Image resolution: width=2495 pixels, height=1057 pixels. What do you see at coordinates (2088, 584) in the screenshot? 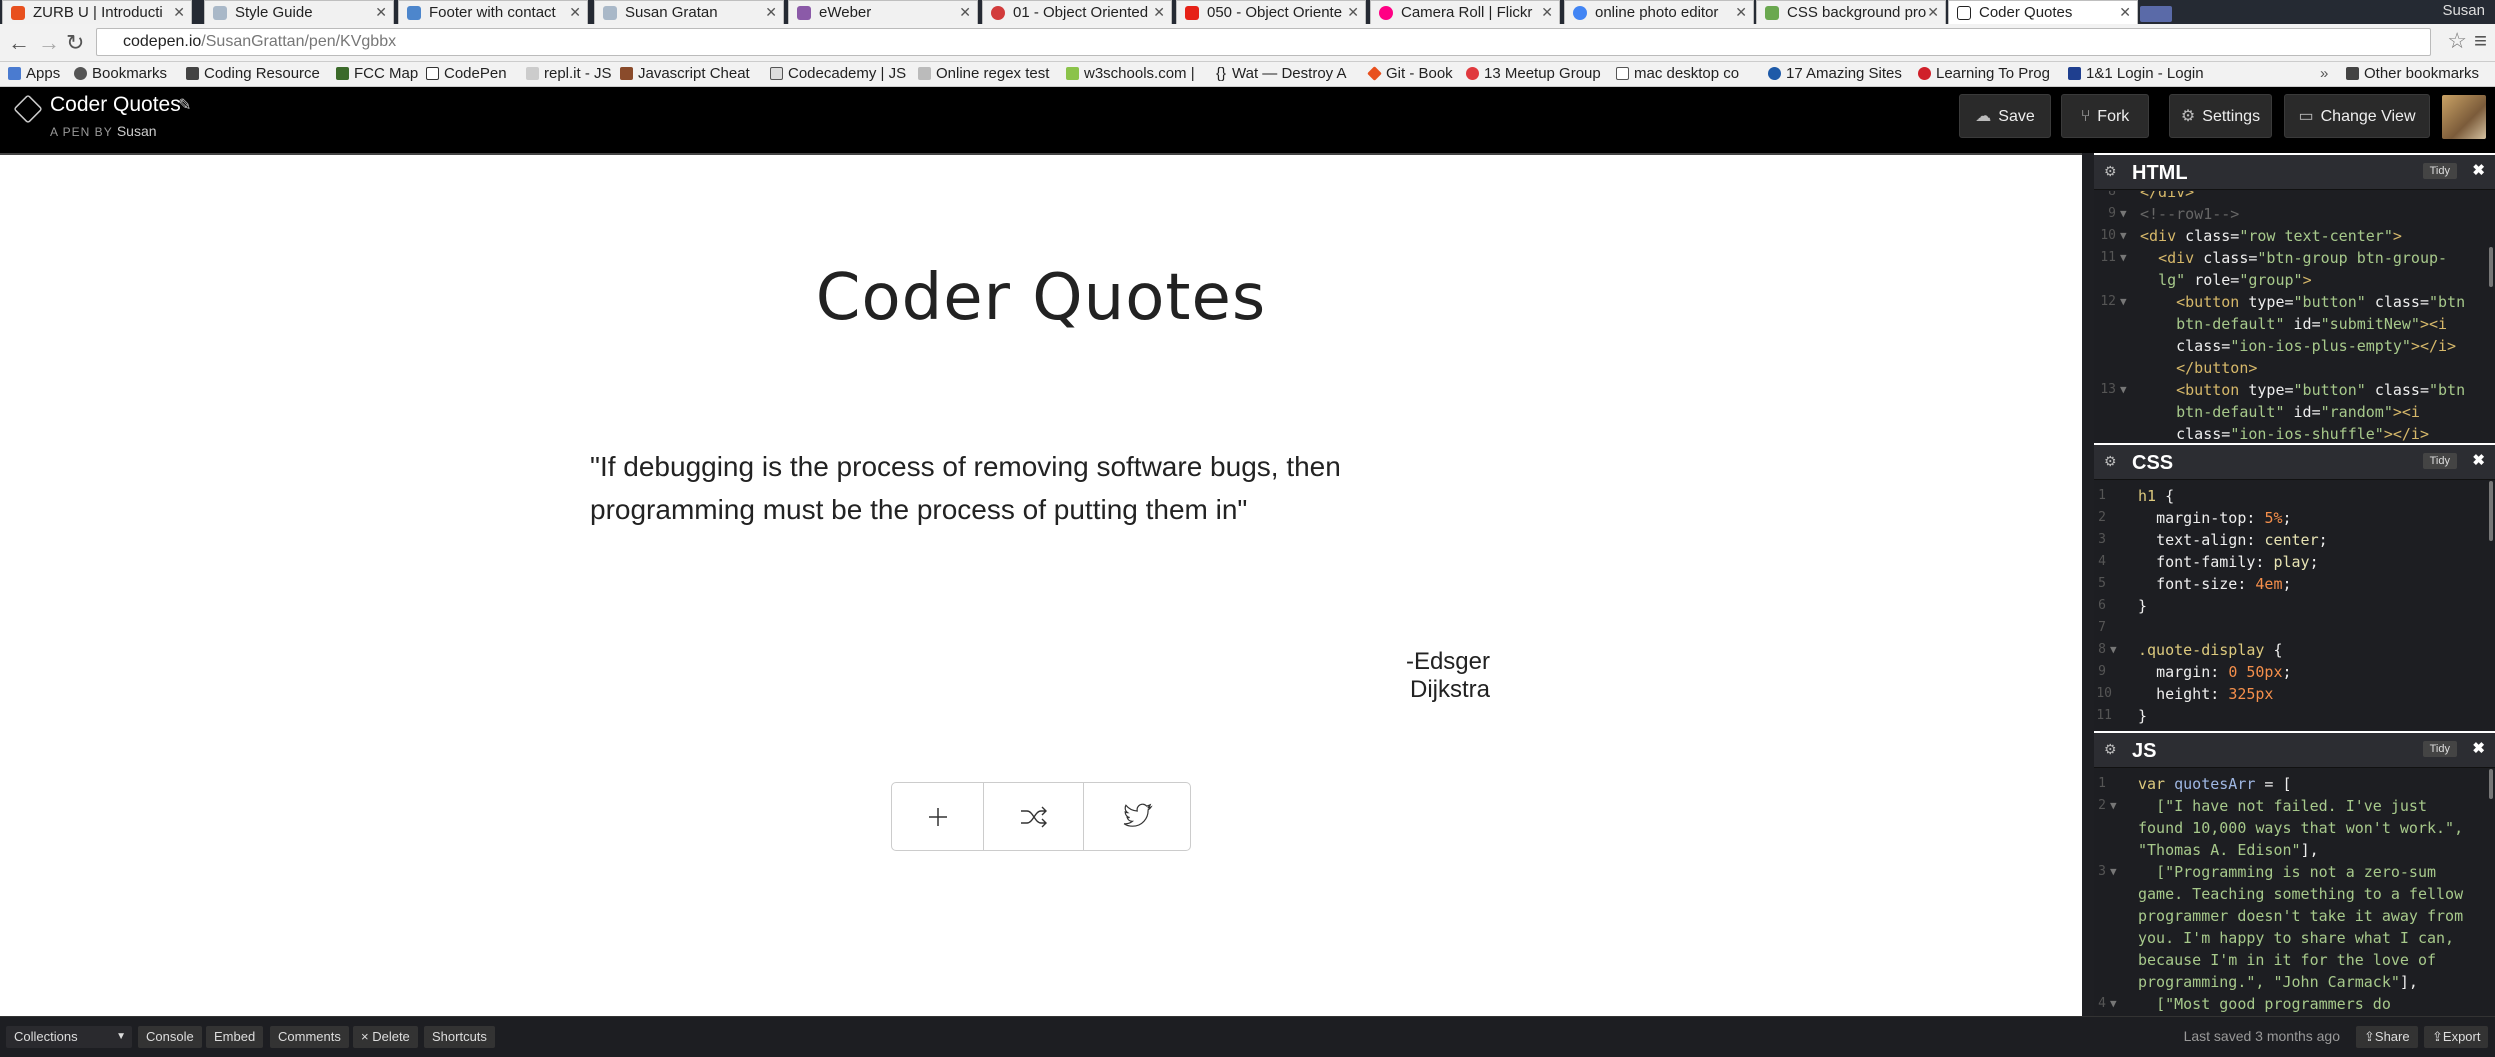
I see `pane-resize-handle` at bounding box center [2088, 584].